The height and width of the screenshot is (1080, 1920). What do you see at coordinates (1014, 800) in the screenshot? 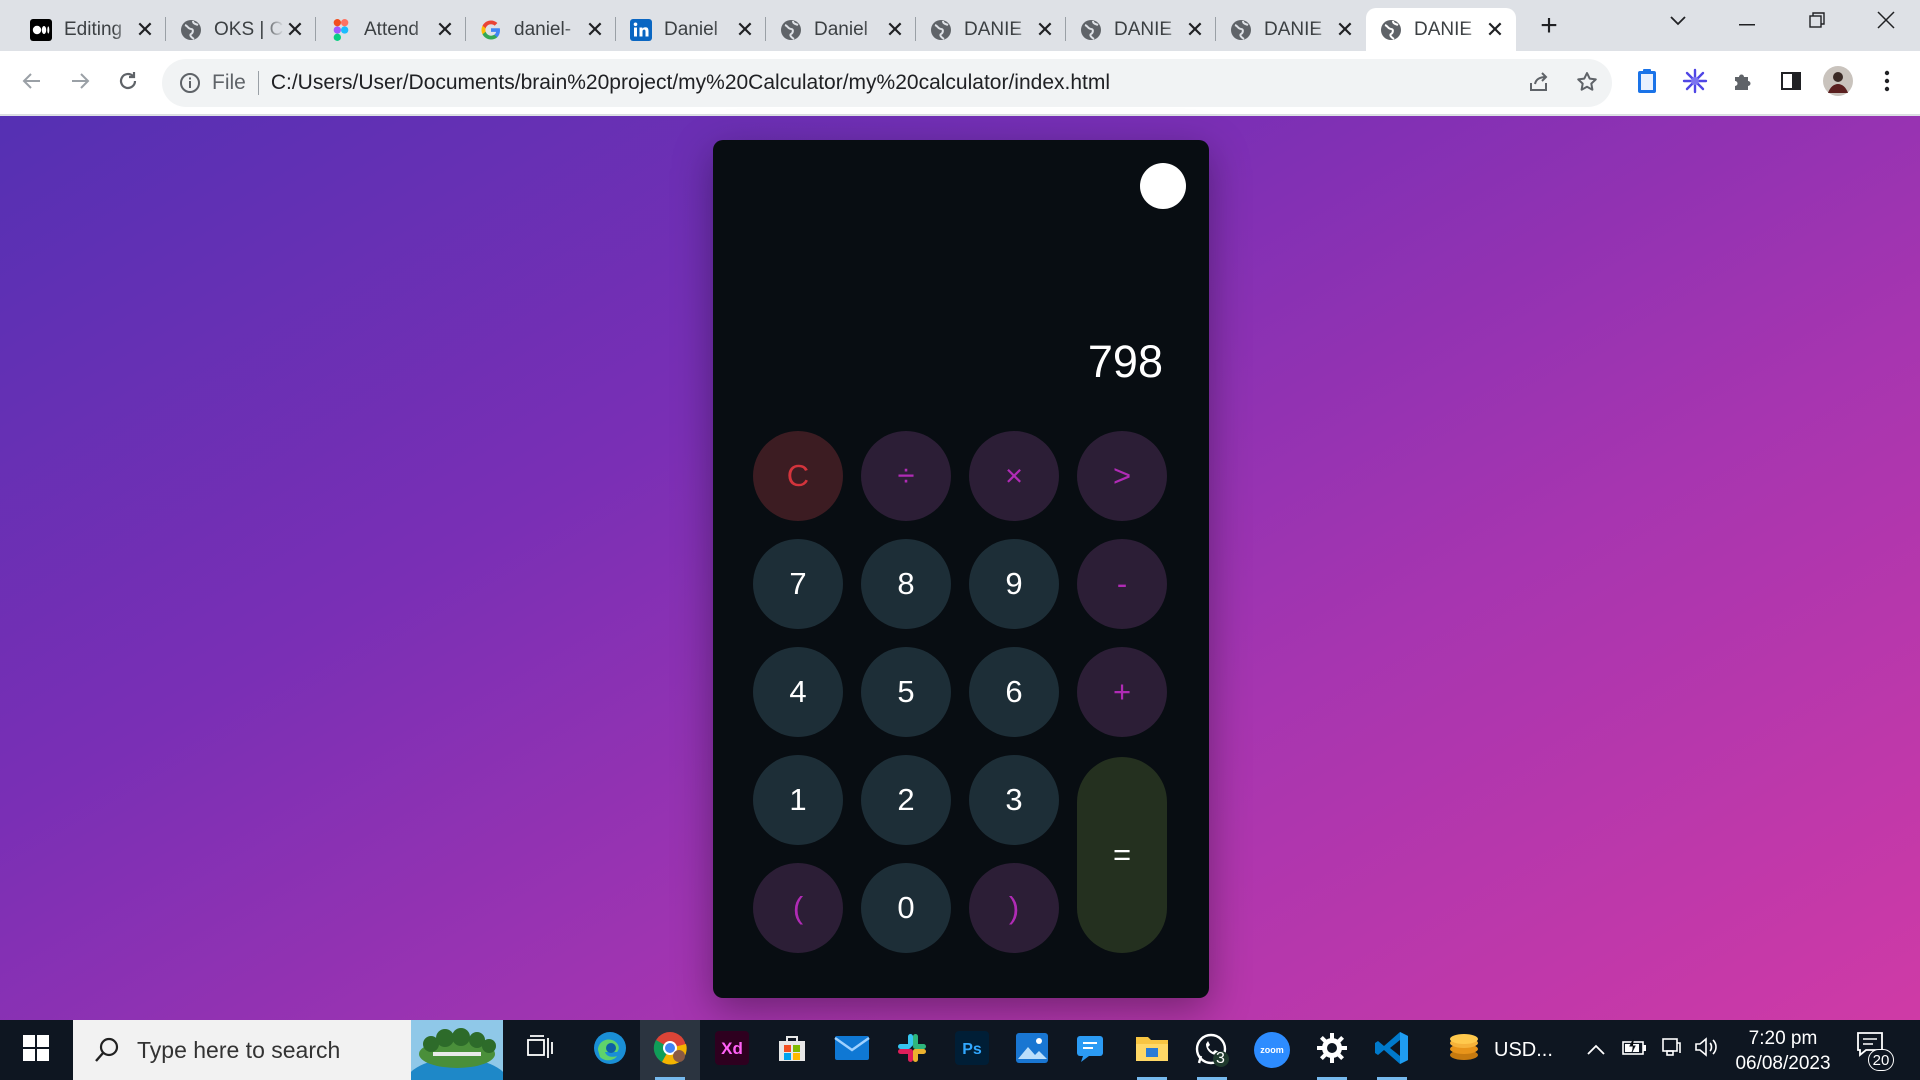
I see `digit-3-button: 3` at bounding box center [1014, 800].